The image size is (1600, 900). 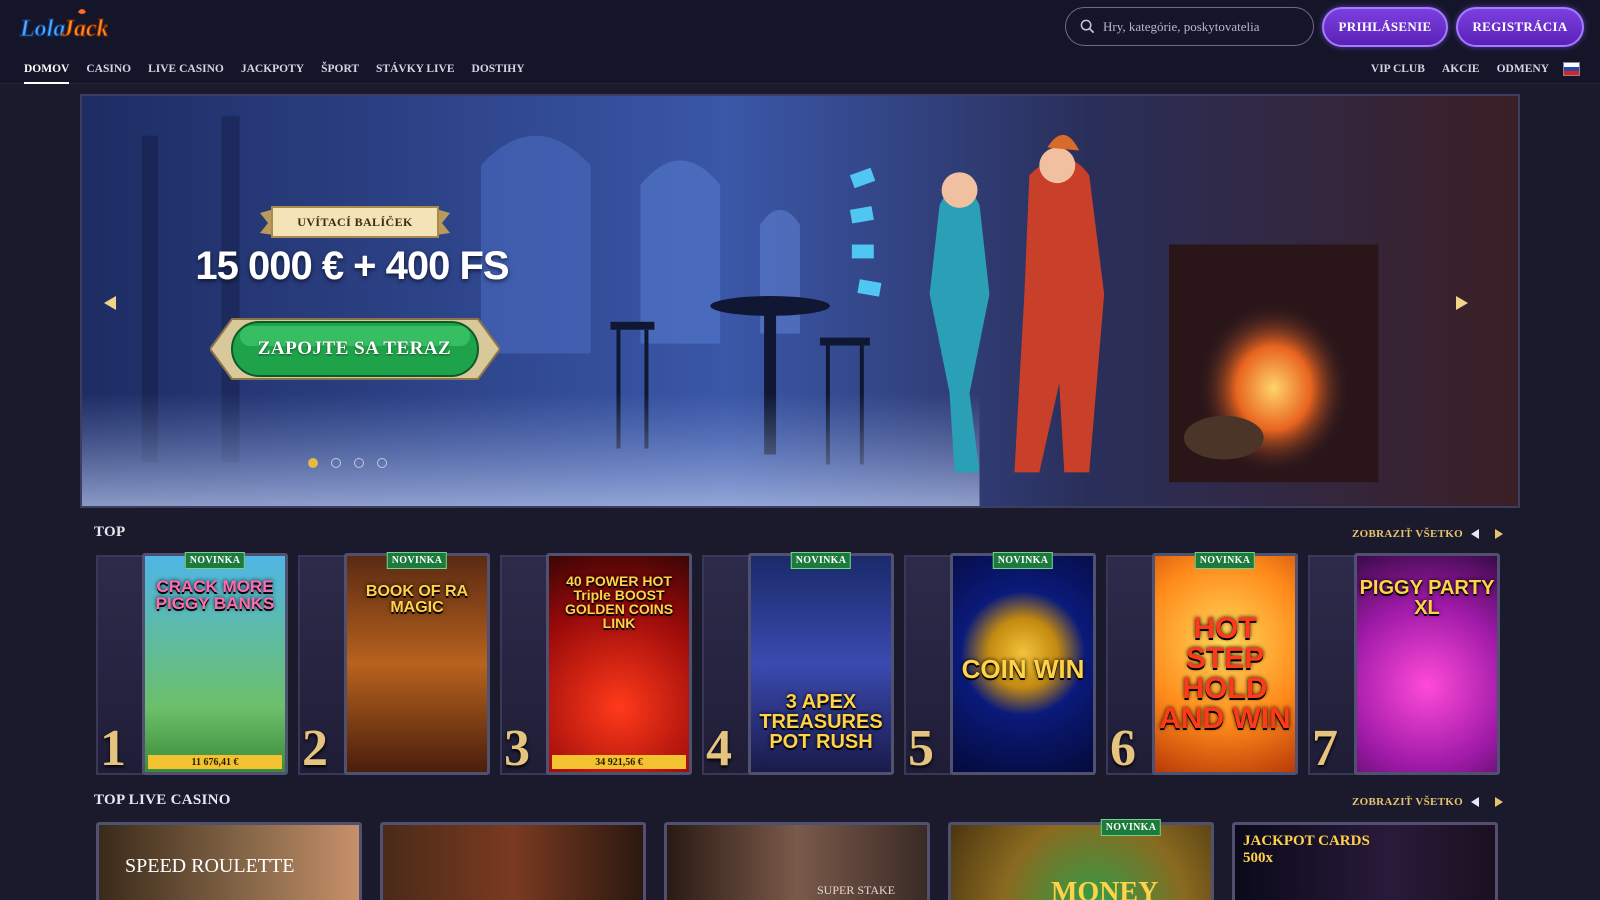 I want to click on live-game-card: MONEY, so click(x=1081, y=861).